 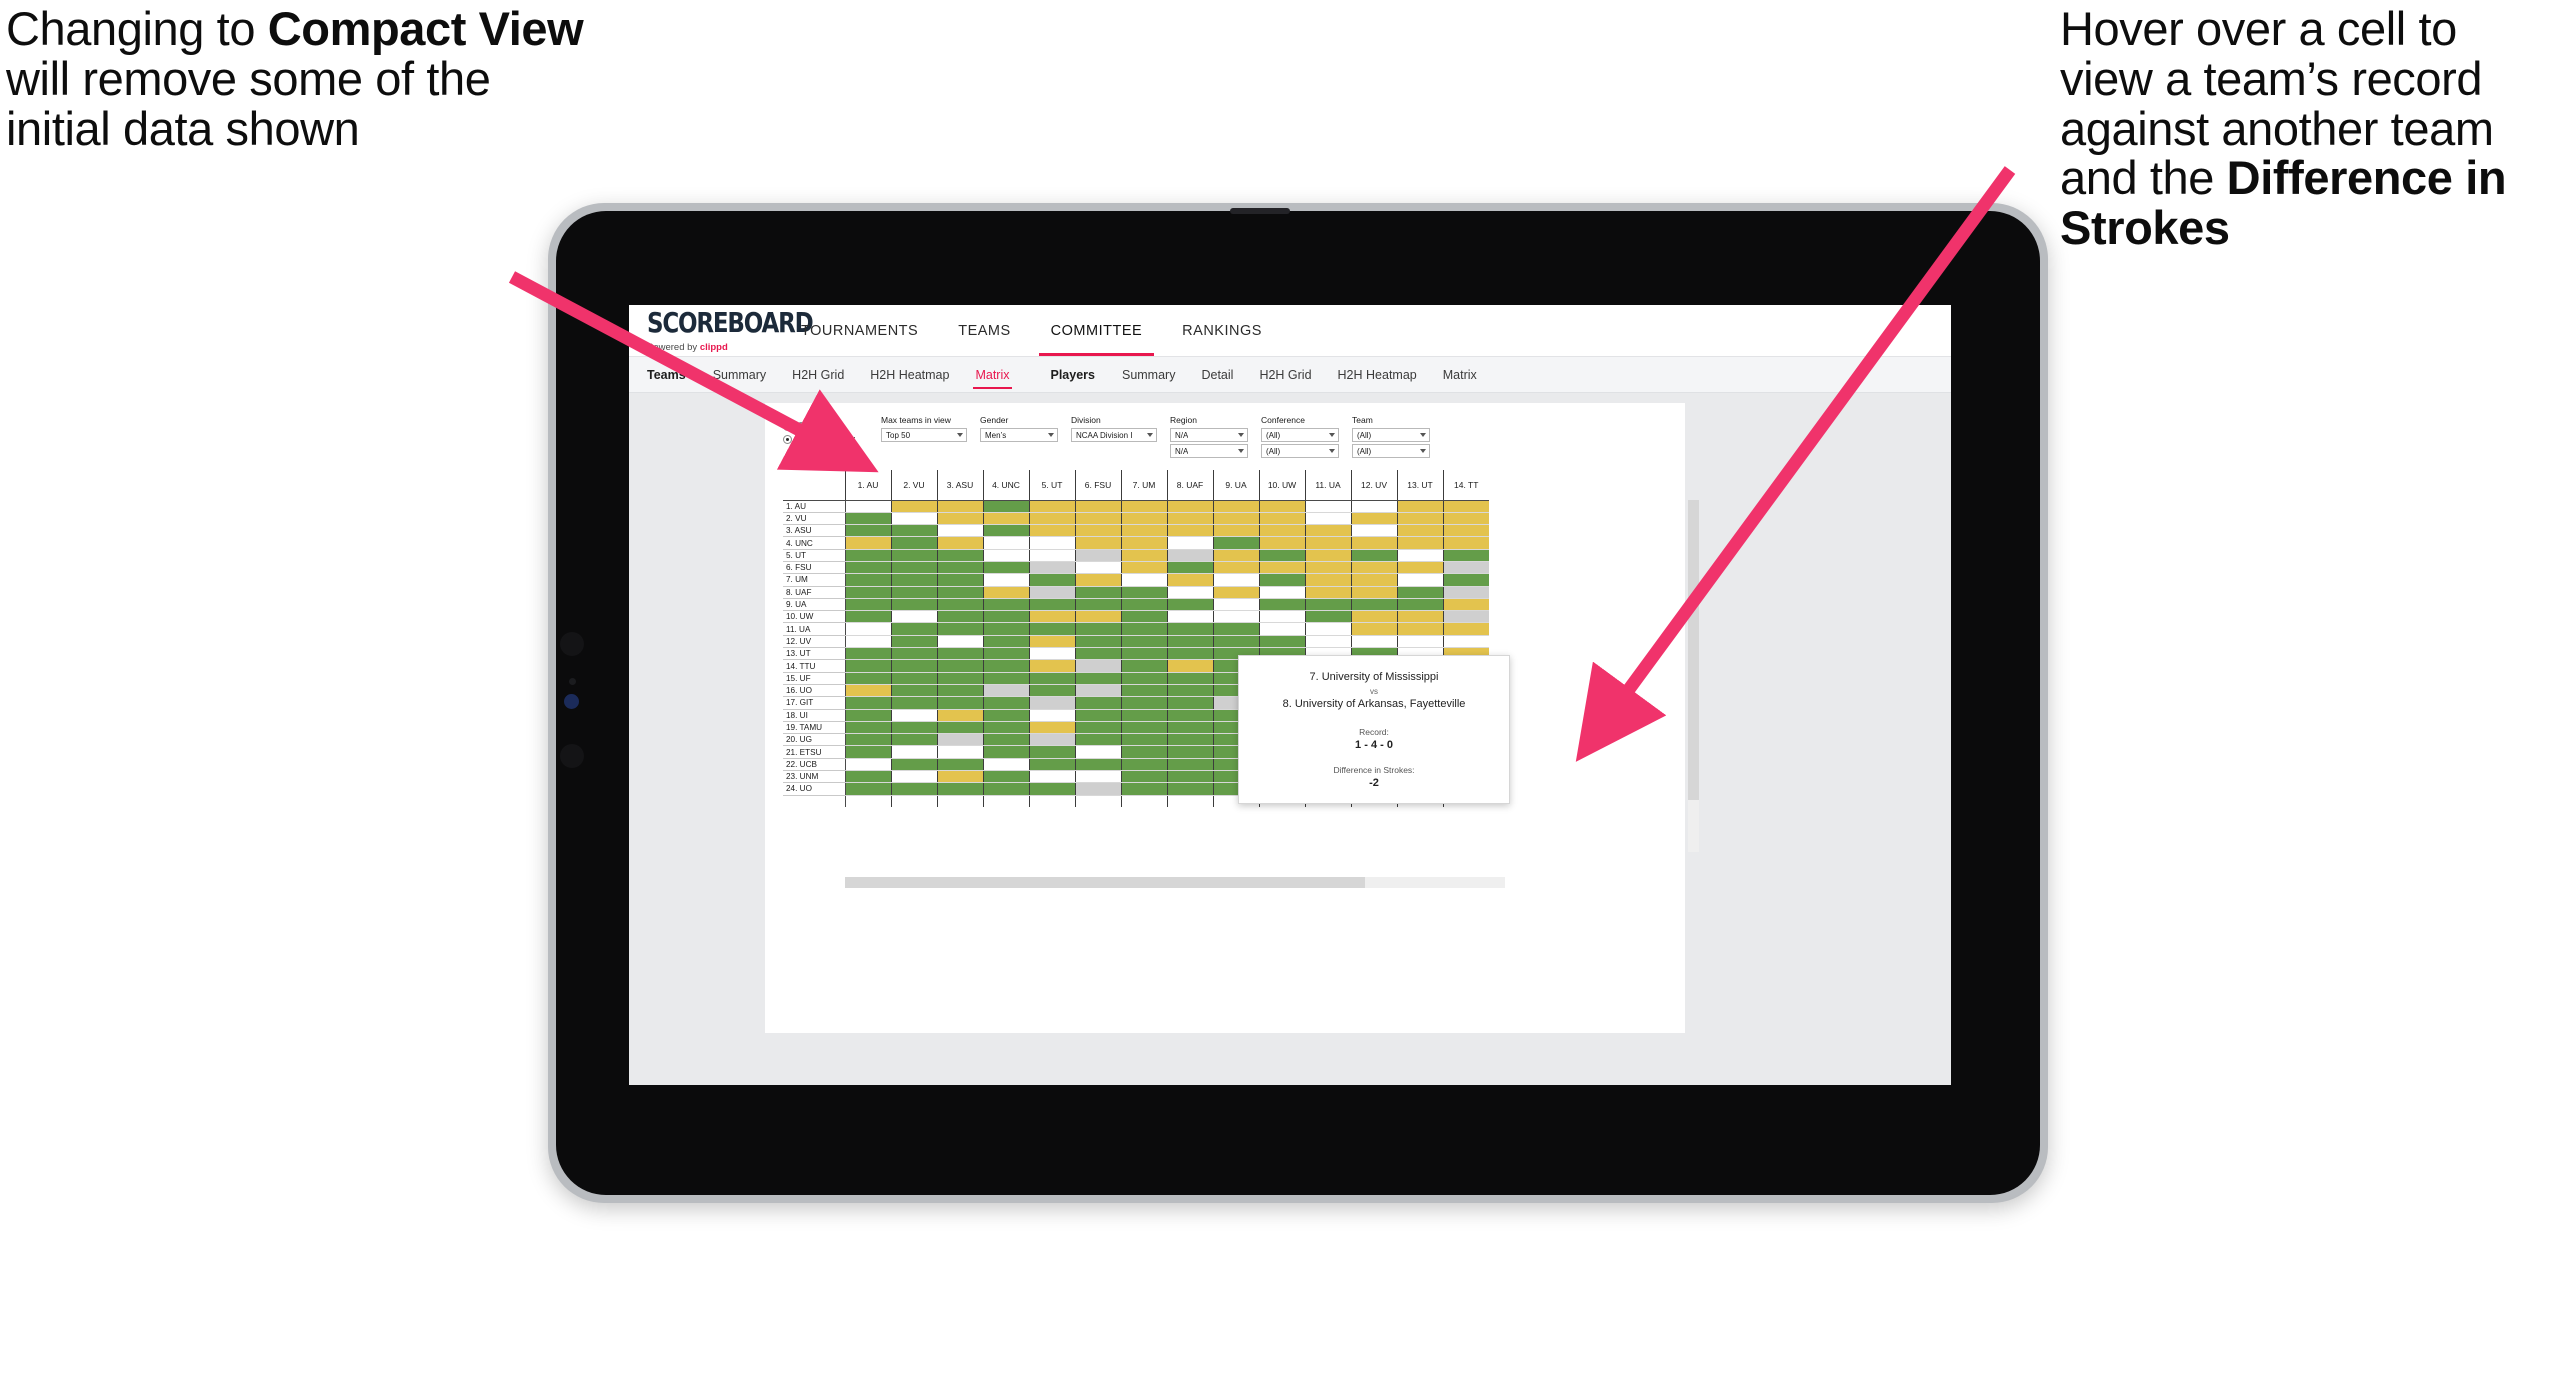 I want to click on gender-select: Men’s, so click(x=1019, y=435).